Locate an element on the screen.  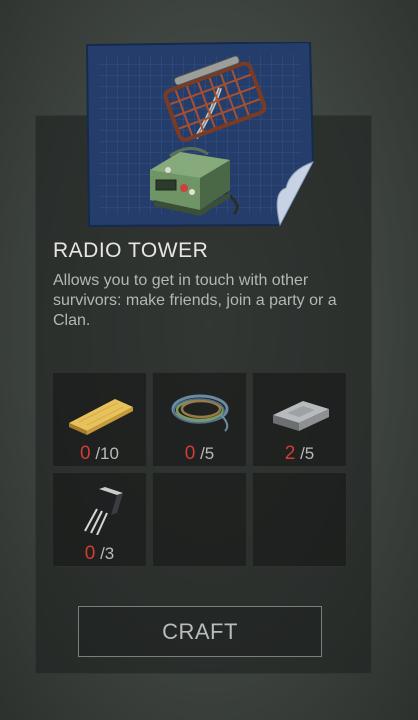
need-count: /3 is located at coordinates (107, 553).